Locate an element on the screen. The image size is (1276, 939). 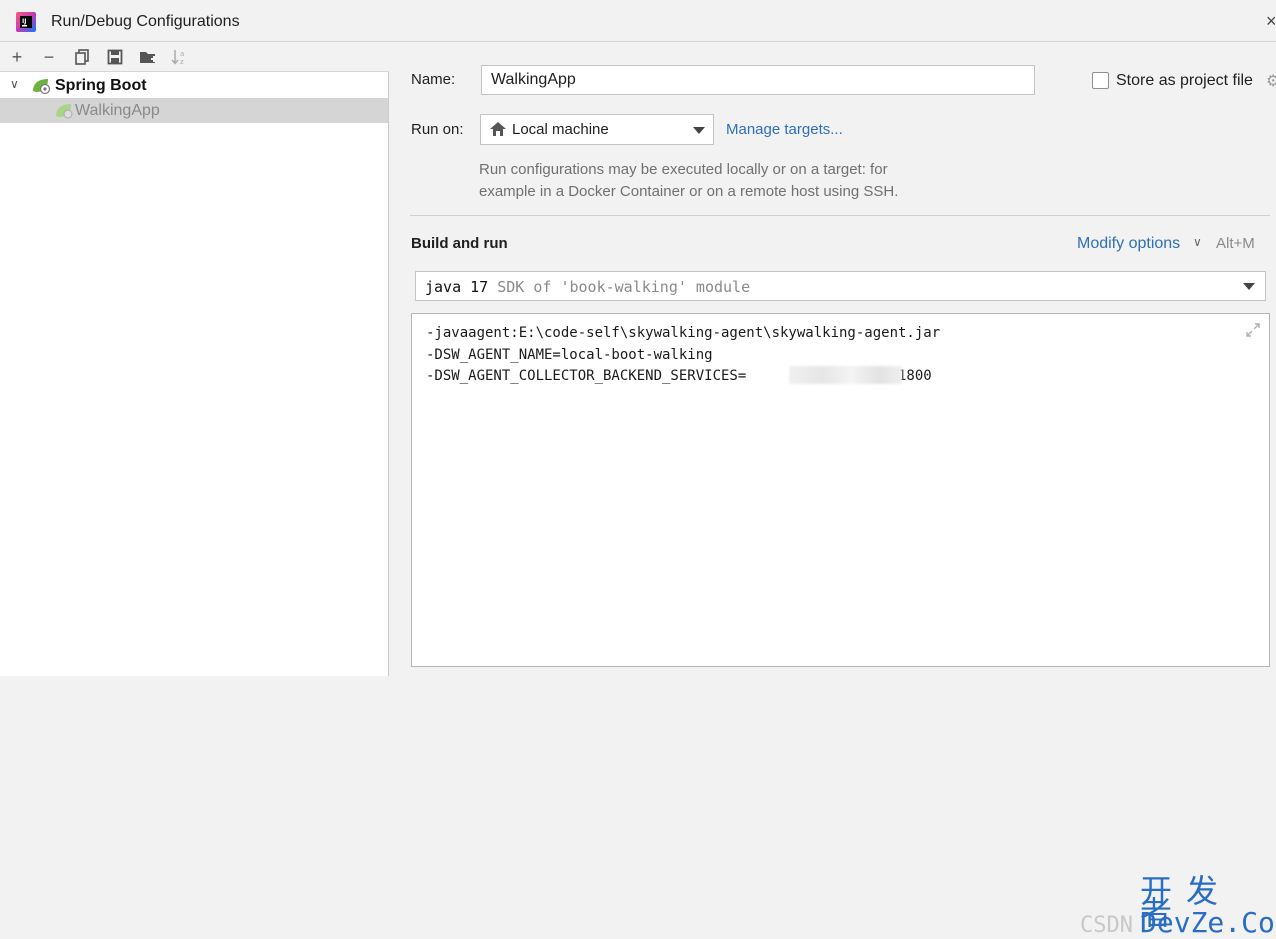
watermark-devze: DevZe.CoM is located at coordinates (1208, 922).